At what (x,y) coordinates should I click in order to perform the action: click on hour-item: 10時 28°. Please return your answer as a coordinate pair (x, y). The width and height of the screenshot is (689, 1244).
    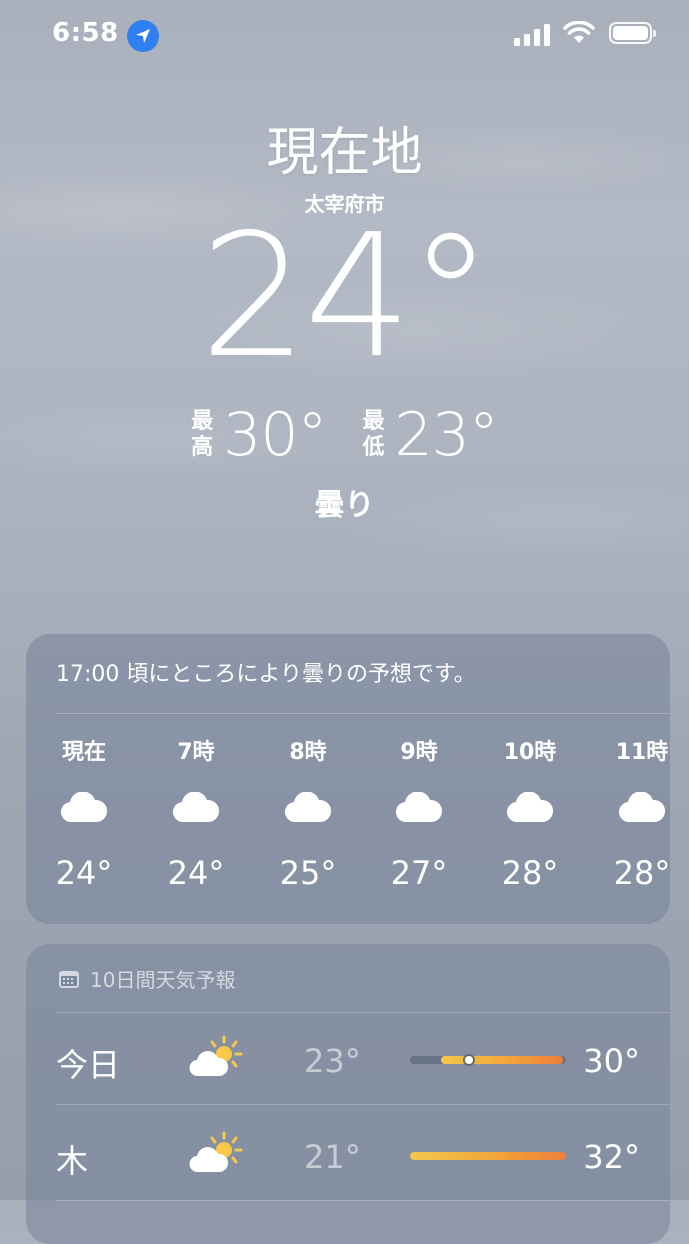
    Looking at the image, I should click on (530, 813).